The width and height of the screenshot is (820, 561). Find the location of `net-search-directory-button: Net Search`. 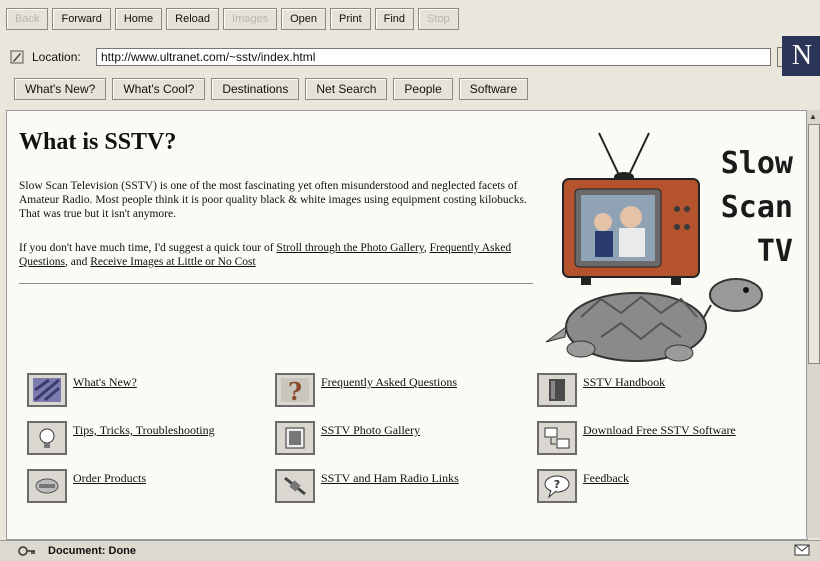

net-search-directory-button: Net Search is located at coordinates (346, 89).